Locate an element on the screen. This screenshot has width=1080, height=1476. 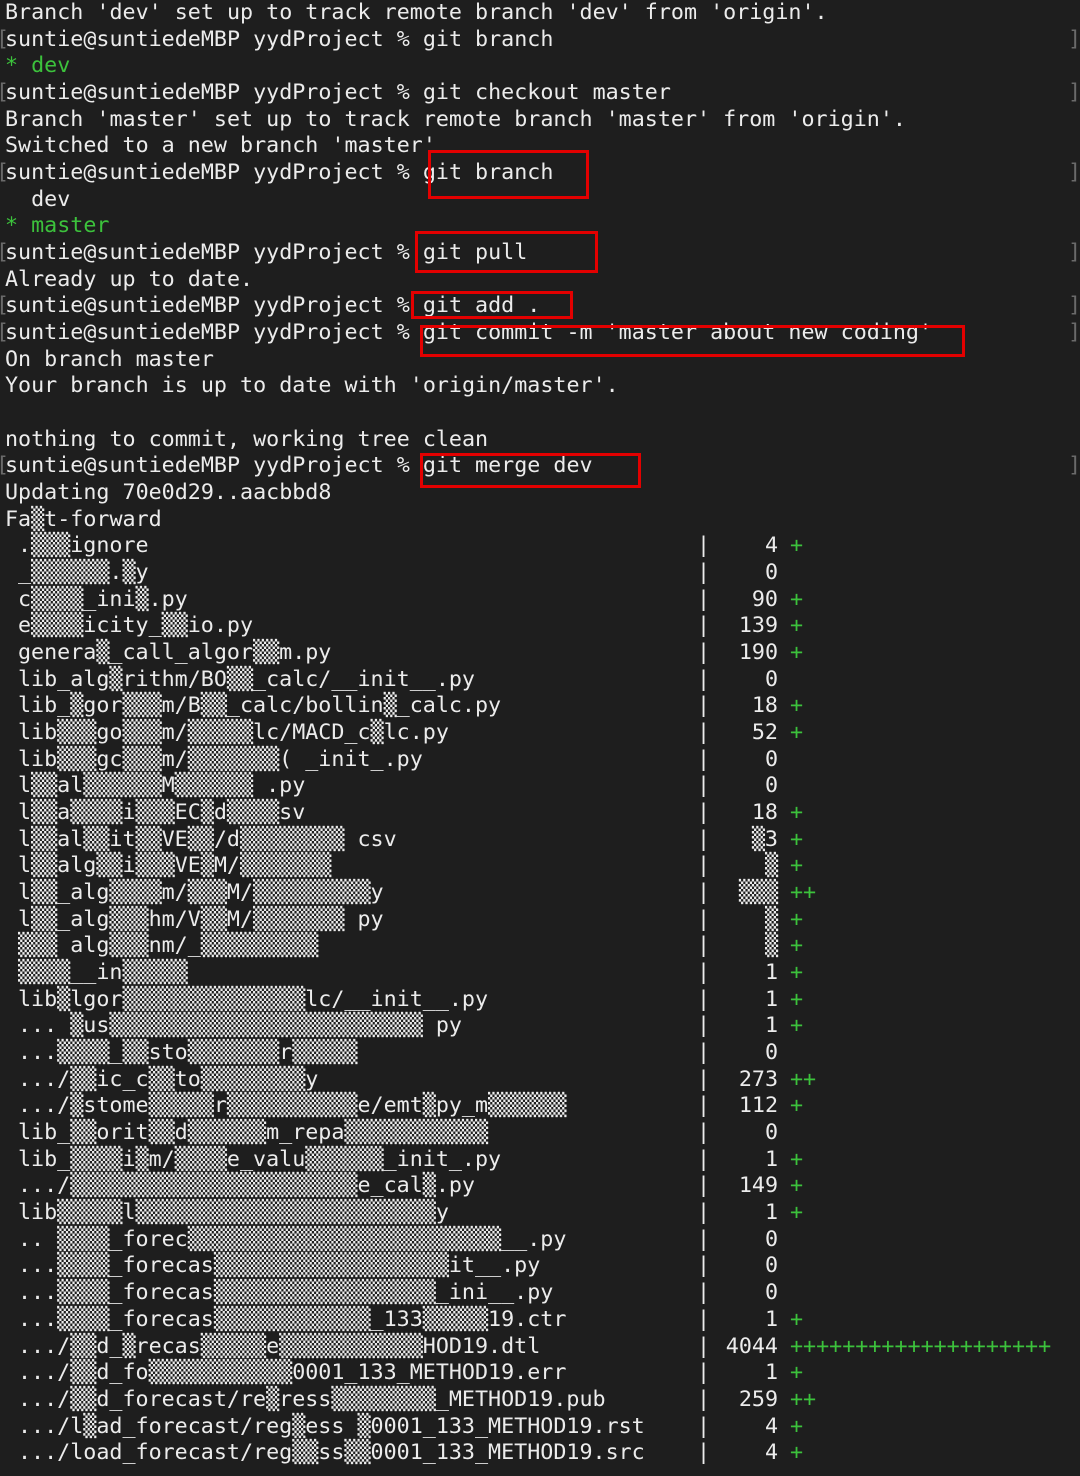
change-count: 139 is located at coordinates (758, 626).